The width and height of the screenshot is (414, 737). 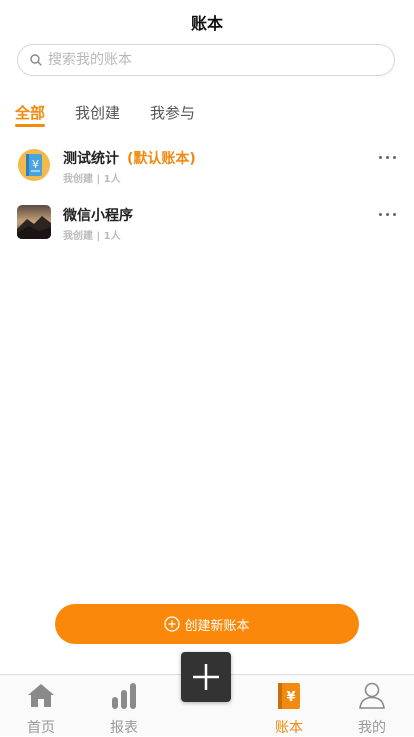 I want to click on tab-joined: 我参与, so click(x=172, y=112).